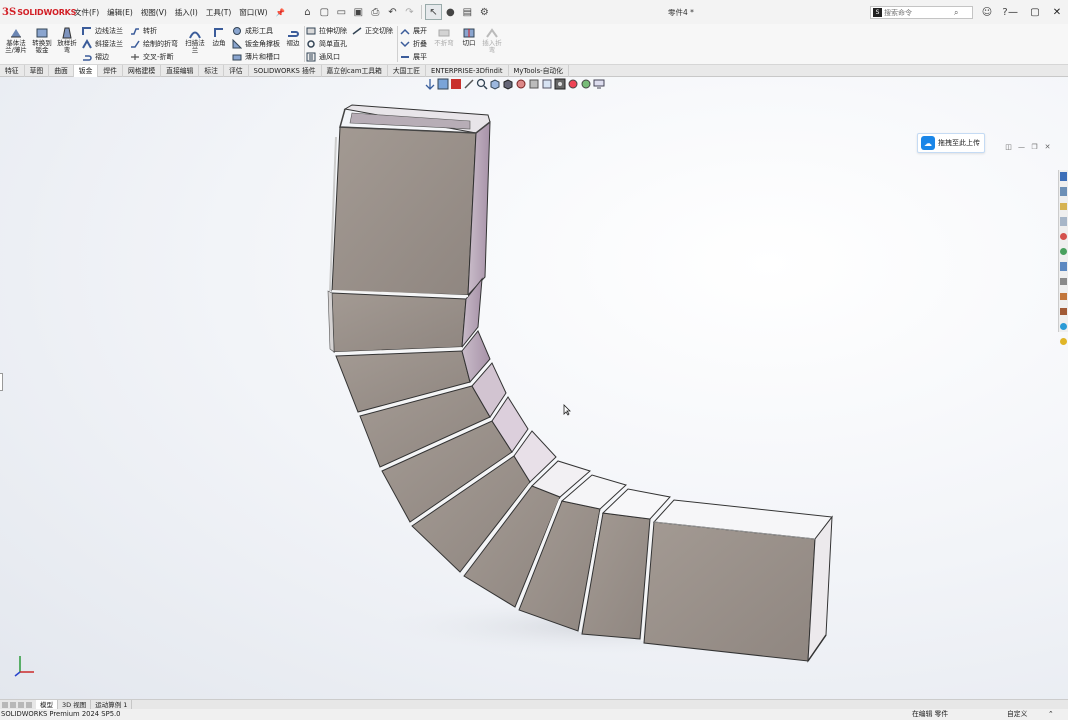  I want to click on base-flange-label: 基体法兰/薄片, so click(16, 46).